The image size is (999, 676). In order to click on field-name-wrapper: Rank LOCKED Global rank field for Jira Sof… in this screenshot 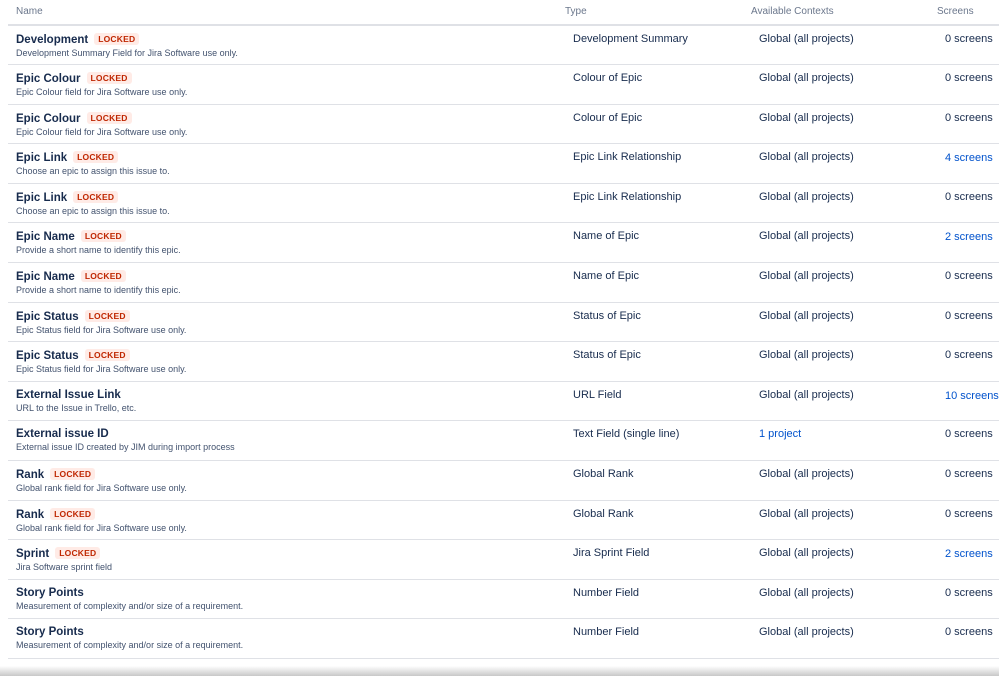, I will do `click(286, 477)`.